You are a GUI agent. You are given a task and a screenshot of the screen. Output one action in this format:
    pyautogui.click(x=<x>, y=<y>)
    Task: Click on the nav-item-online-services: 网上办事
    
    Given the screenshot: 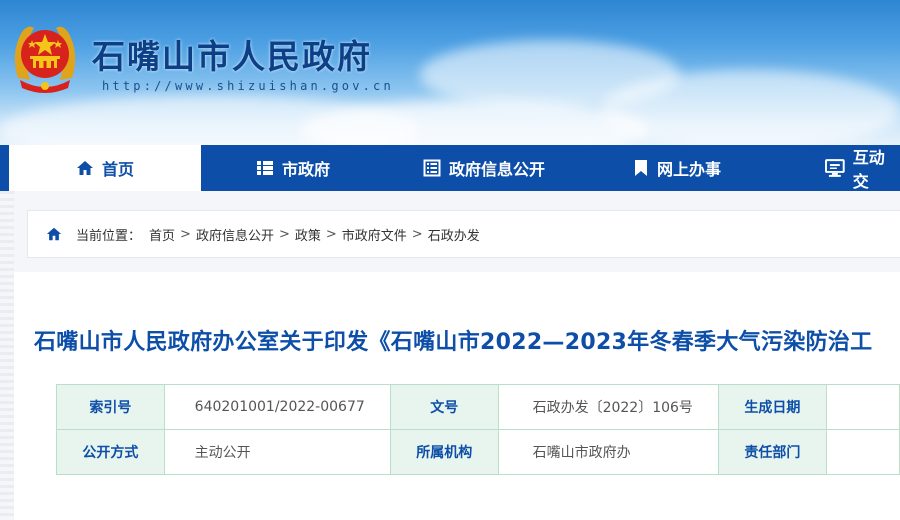 What is the action you would take?
    pyautogui.click(x=677, y=168)
    